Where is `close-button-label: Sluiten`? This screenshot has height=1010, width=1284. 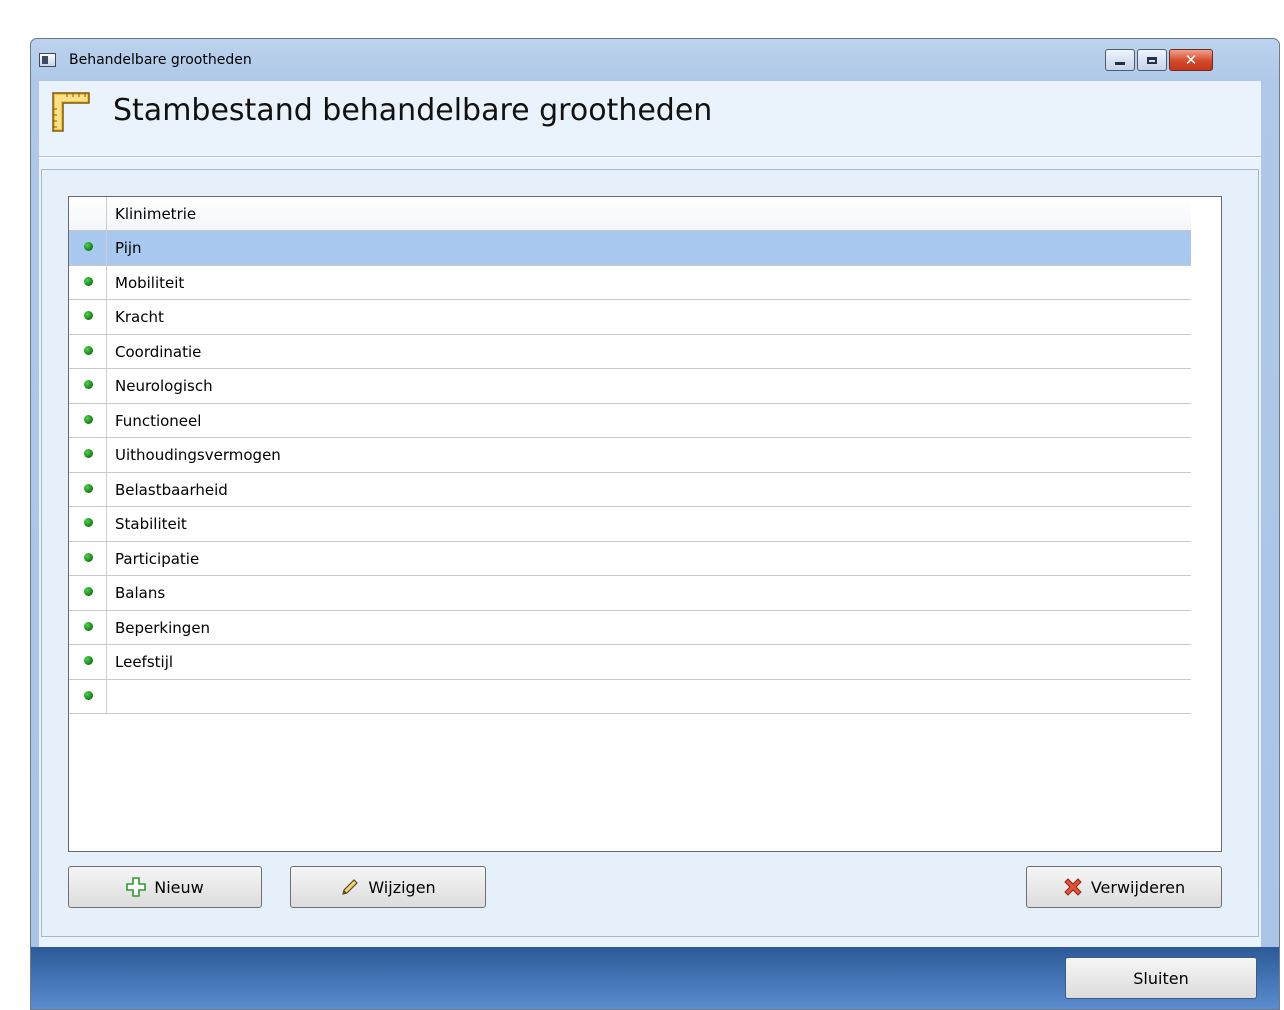
close-button-label: Sluiten is located at coordinates (1161, 978).